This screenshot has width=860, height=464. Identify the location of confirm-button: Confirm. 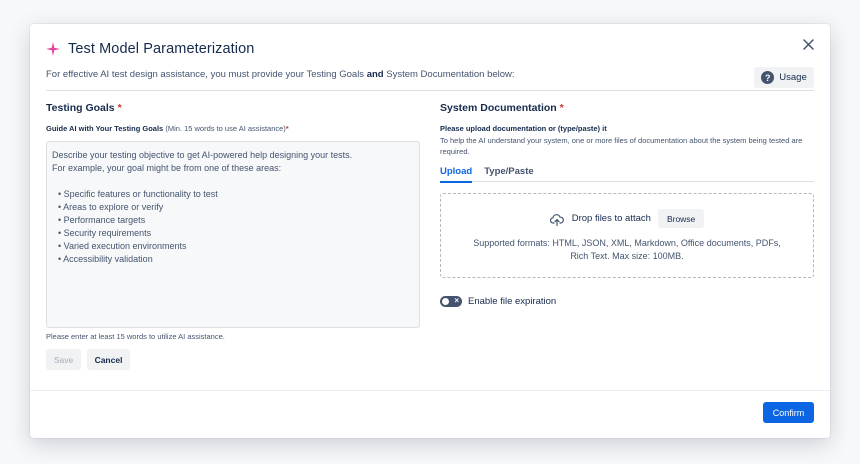
(788, 412).